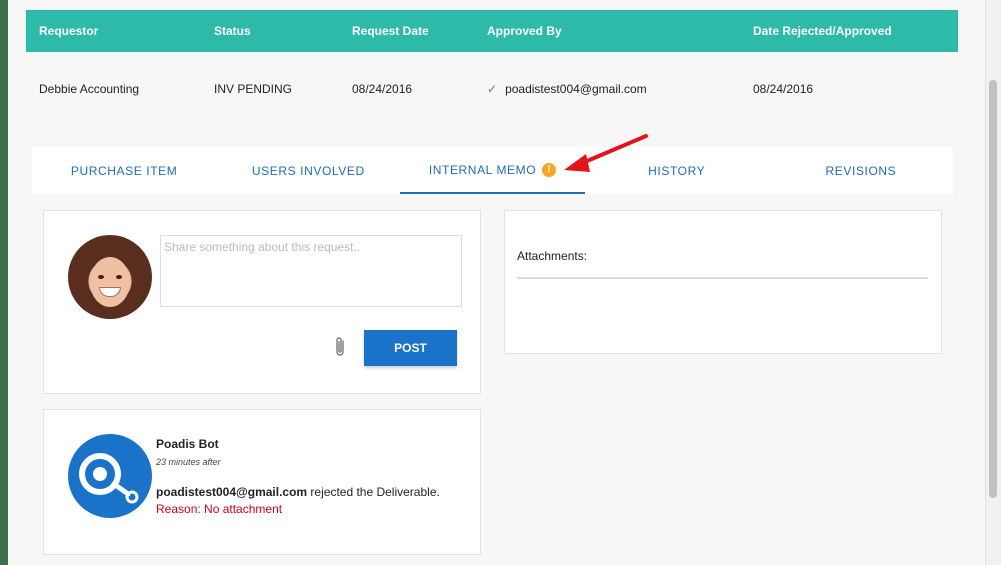 This screenshot has height=565, width=1001. I want to click on annotation-arrow-icon, so click(606, 153).